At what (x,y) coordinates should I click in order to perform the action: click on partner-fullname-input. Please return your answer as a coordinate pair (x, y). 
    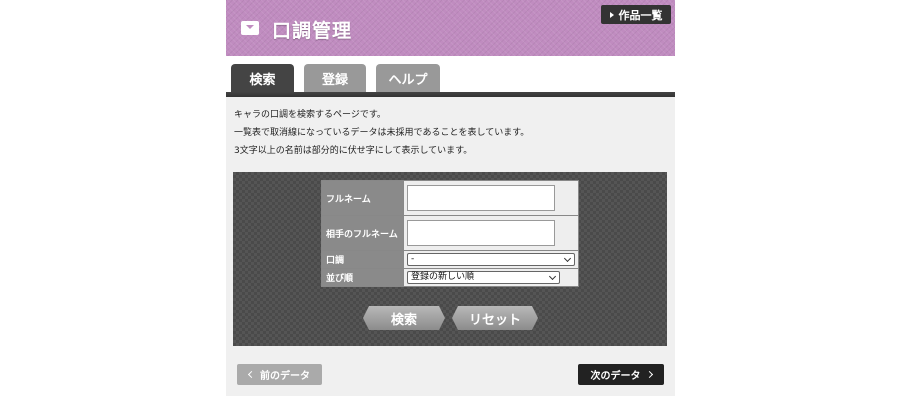
    Looking at the image, I should click on (481, 233).